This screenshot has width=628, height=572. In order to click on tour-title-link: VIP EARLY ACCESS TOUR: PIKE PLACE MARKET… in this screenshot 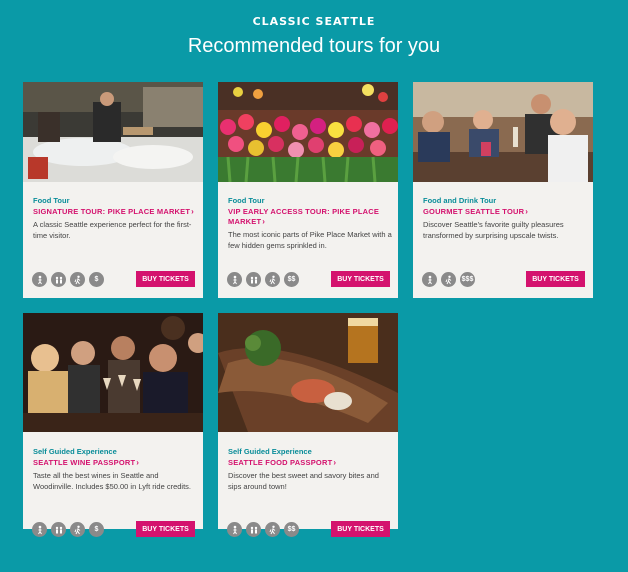, I will do `click(310, 217)`.